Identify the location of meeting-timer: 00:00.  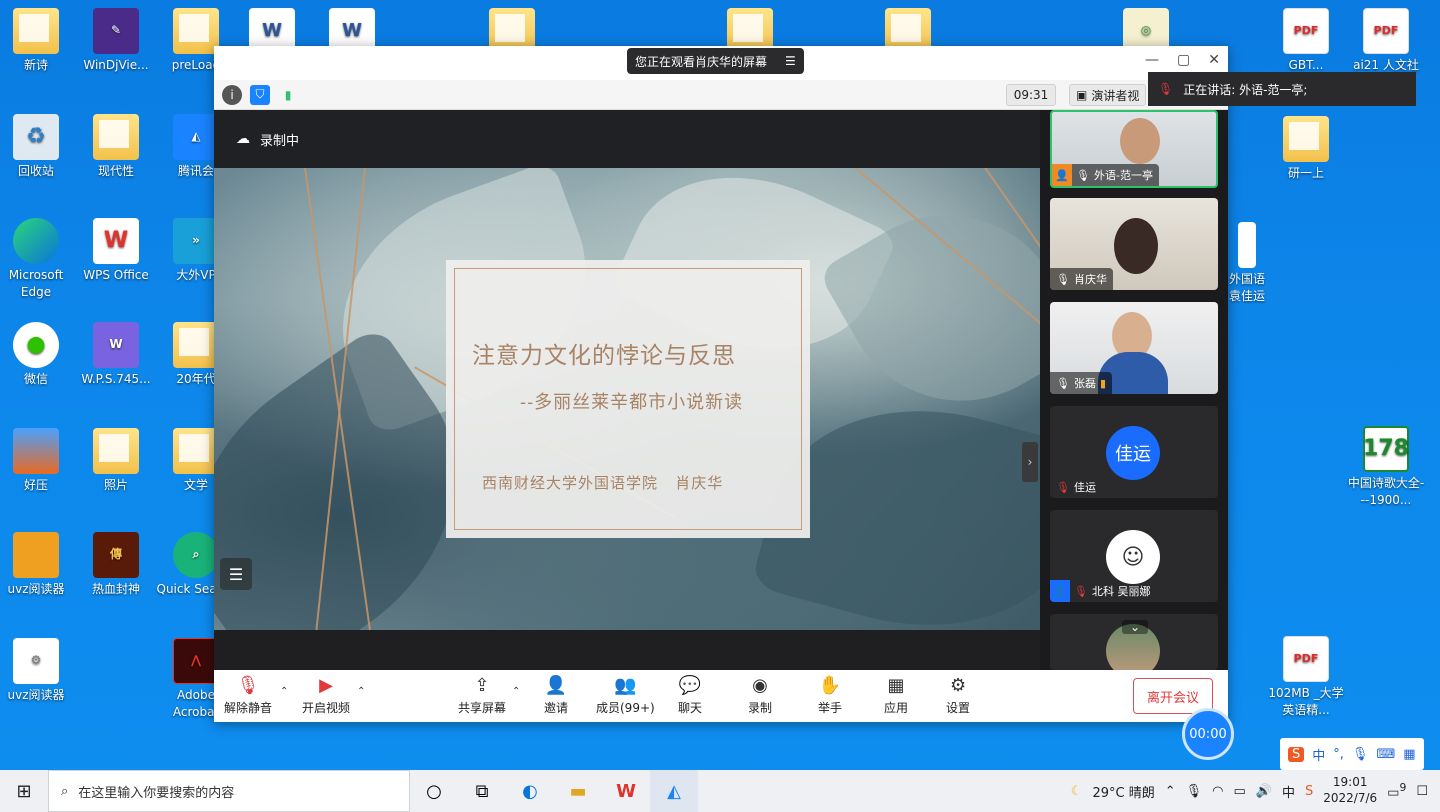
(1208, 734).